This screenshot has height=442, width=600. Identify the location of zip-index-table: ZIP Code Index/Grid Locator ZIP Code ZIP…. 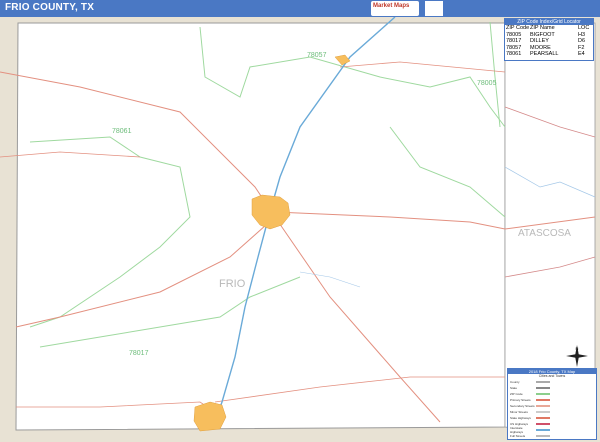
(549, 39).